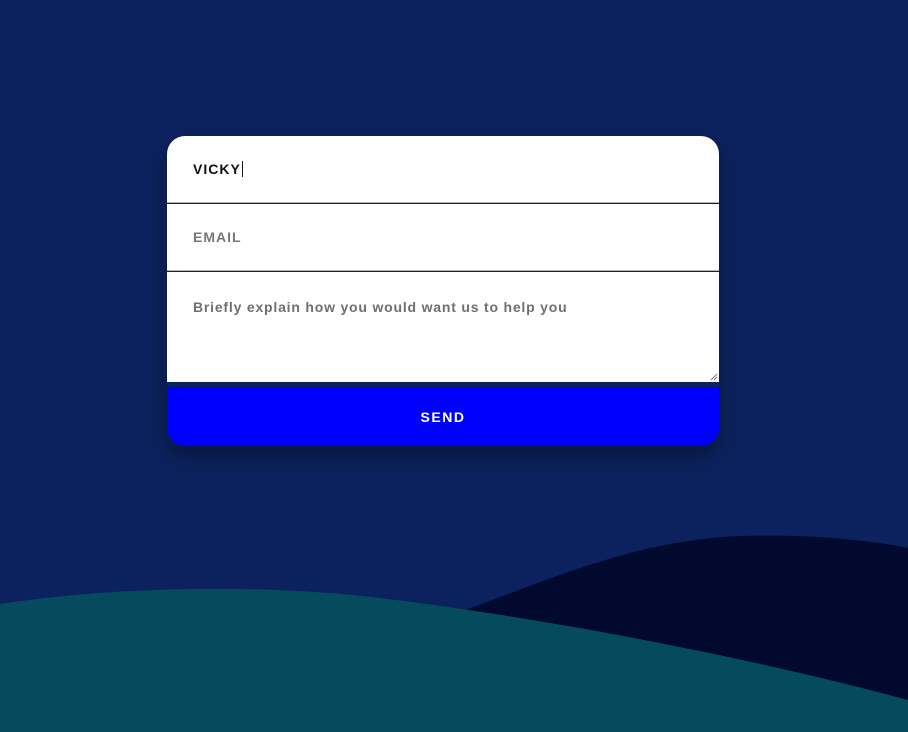 The width and height of the screenshot is (908, 732). I want to click on email-field: EMAIL, so click(443, 237).